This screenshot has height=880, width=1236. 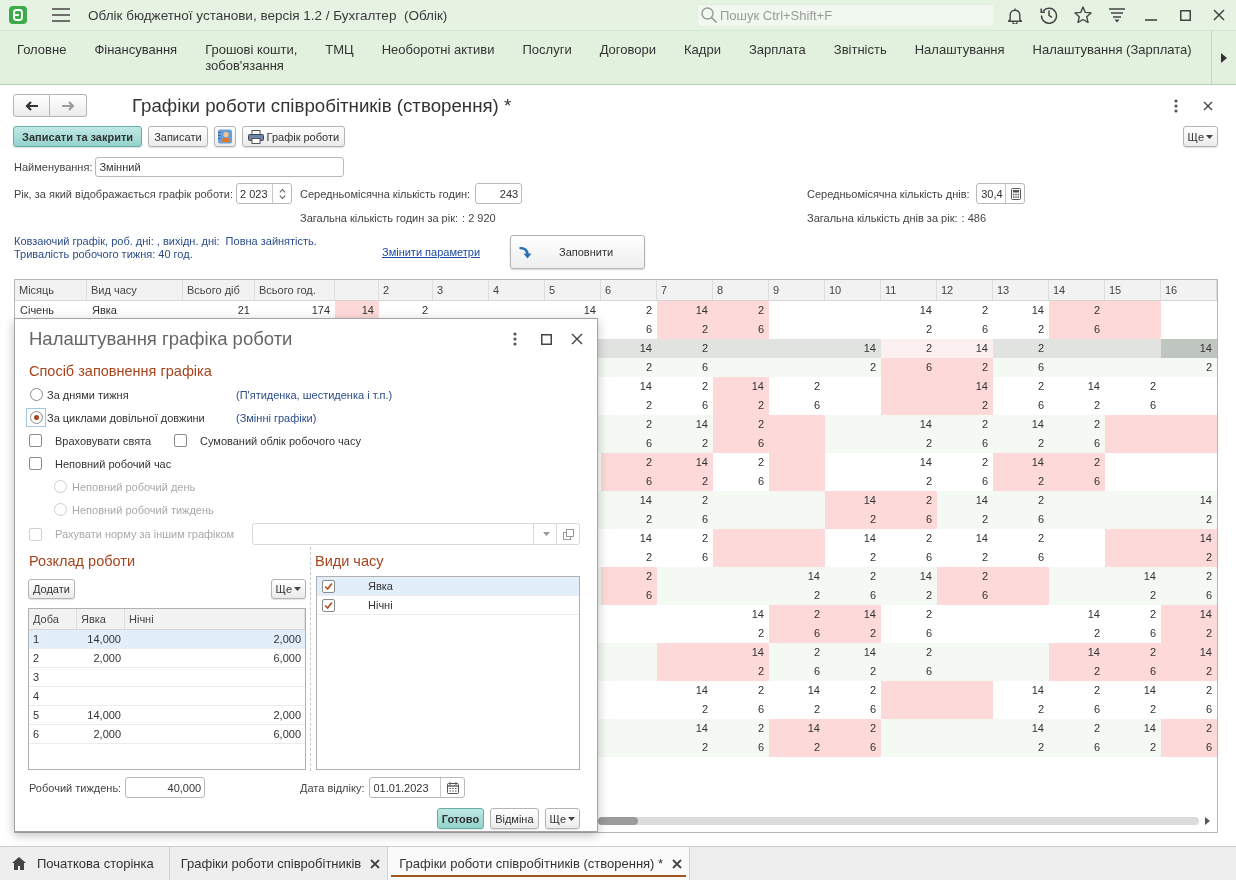 I want to click on overlapping-squares-icon, so click(x=568, y=534).